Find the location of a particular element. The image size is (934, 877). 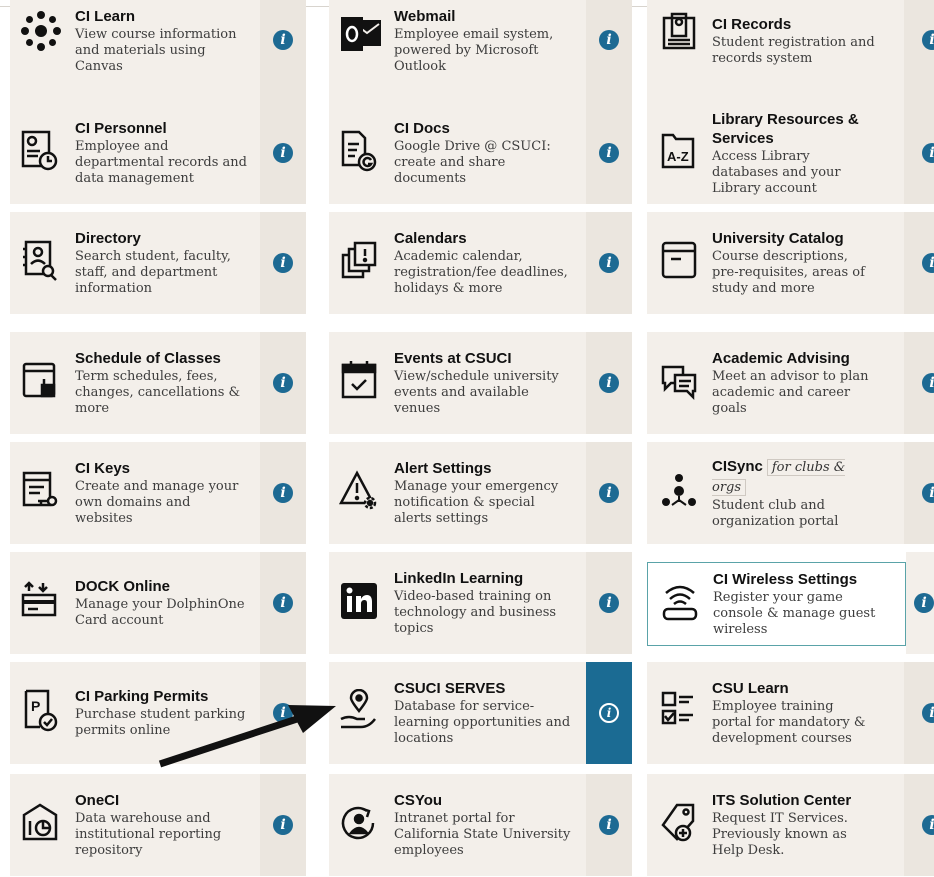

wireless-icon is located at coordinates (684, 605).